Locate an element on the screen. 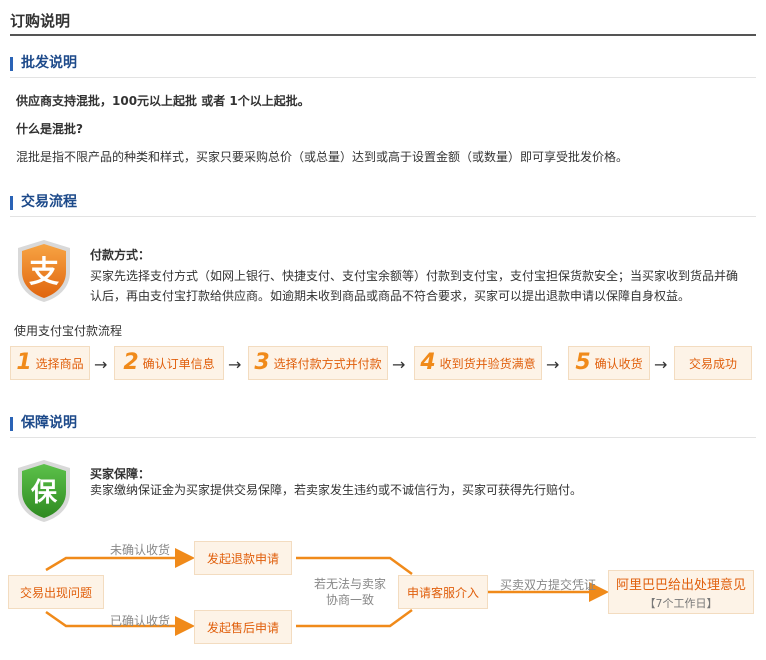 Image resolution: width=766 pixels, height=660 pixels. step-label: 交易成功 is located at coordinates (712, 363).